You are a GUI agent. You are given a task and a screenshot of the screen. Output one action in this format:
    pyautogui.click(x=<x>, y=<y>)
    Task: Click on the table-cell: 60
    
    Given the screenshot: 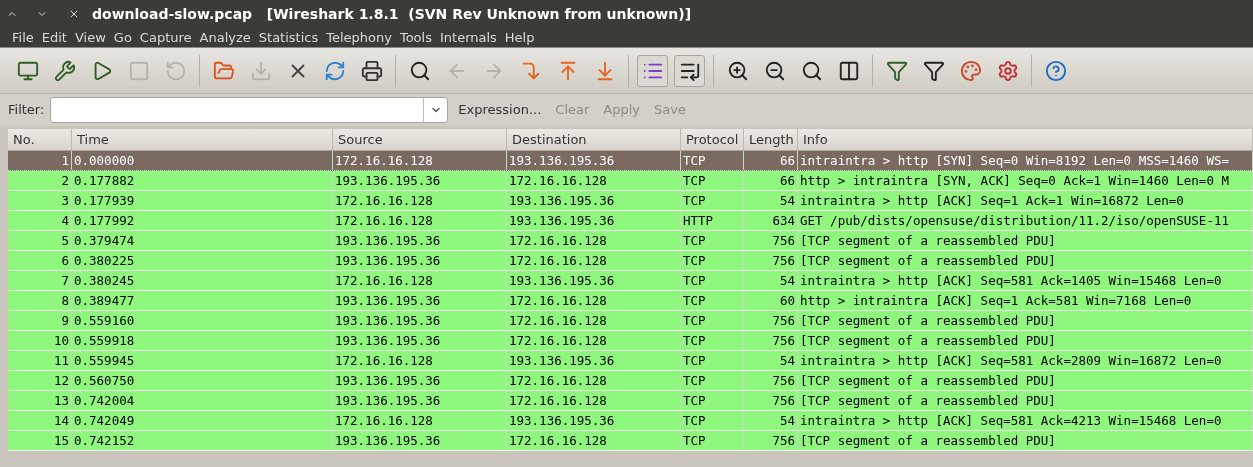 What is the action you would take?
    pyautogui.click(x=771, y=300)
    